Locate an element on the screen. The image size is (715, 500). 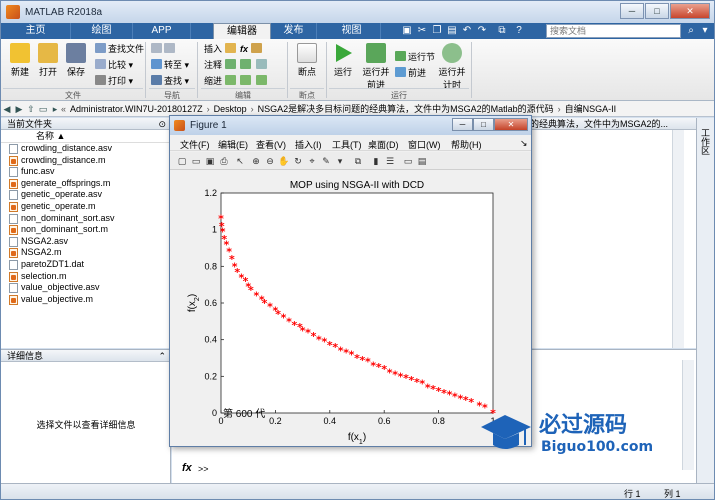
undo-icon: ↶ is located at coordinates (467, 31).